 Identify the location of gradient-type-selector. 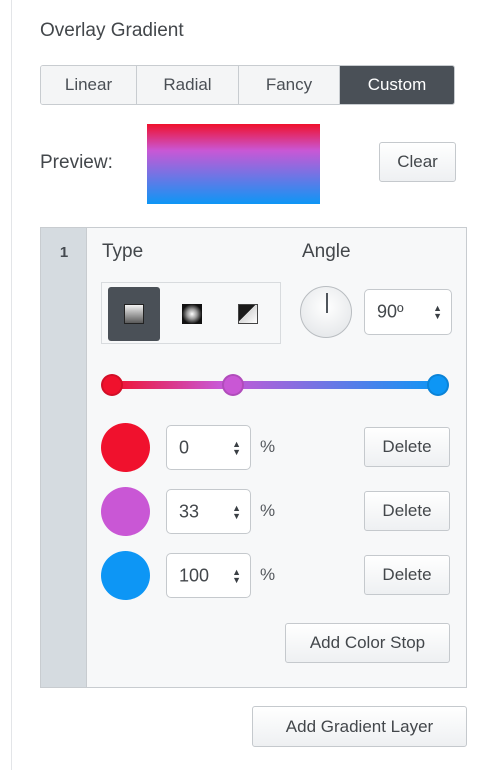
(191, 313).